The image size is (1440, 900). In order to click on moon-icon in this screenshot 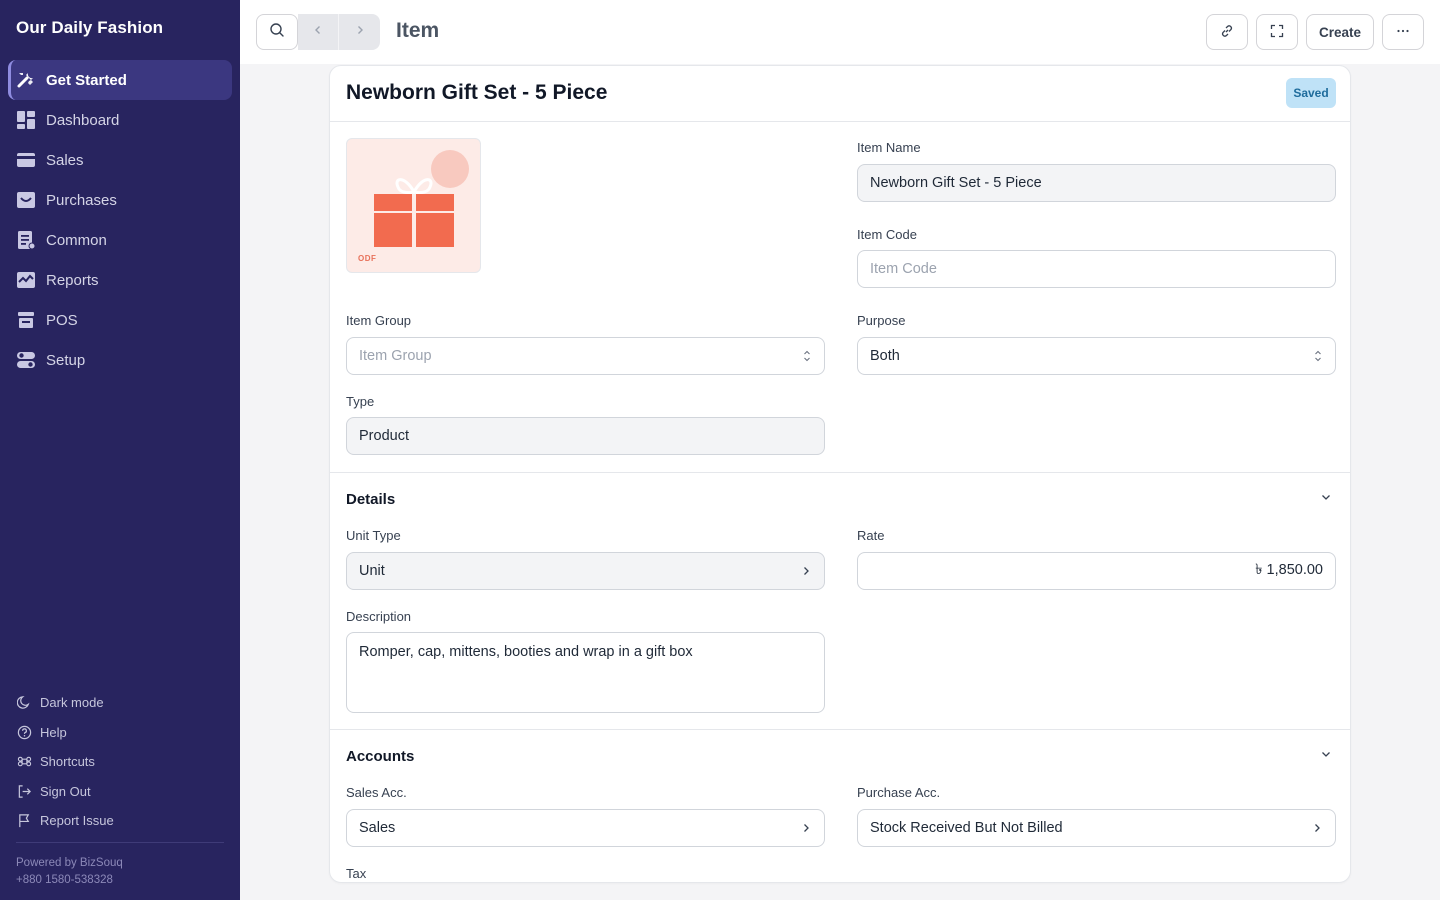, I will do `click(24, 703)`.